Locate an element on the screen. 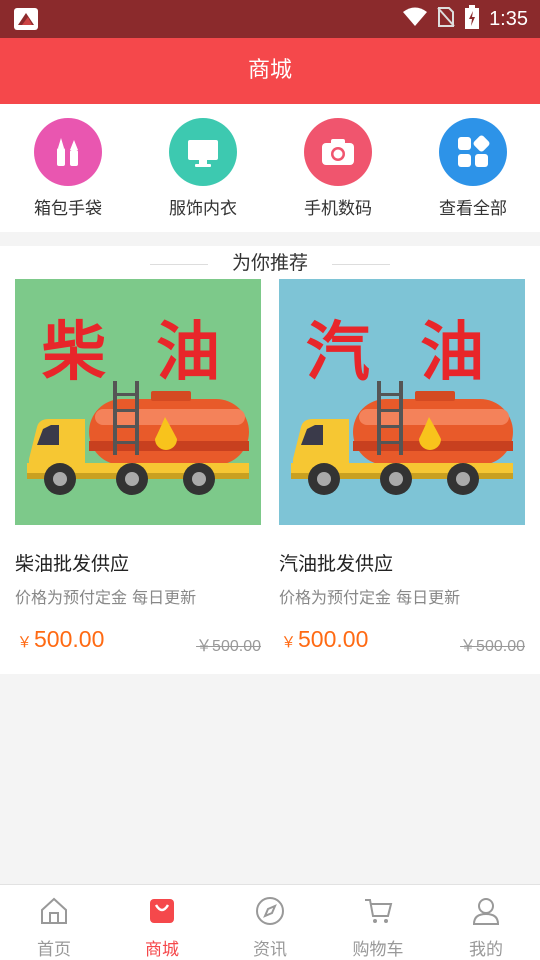 The height and width of the screenshot is (960, 540). nav-label: 购物车 is located at coordinates (378, 950).